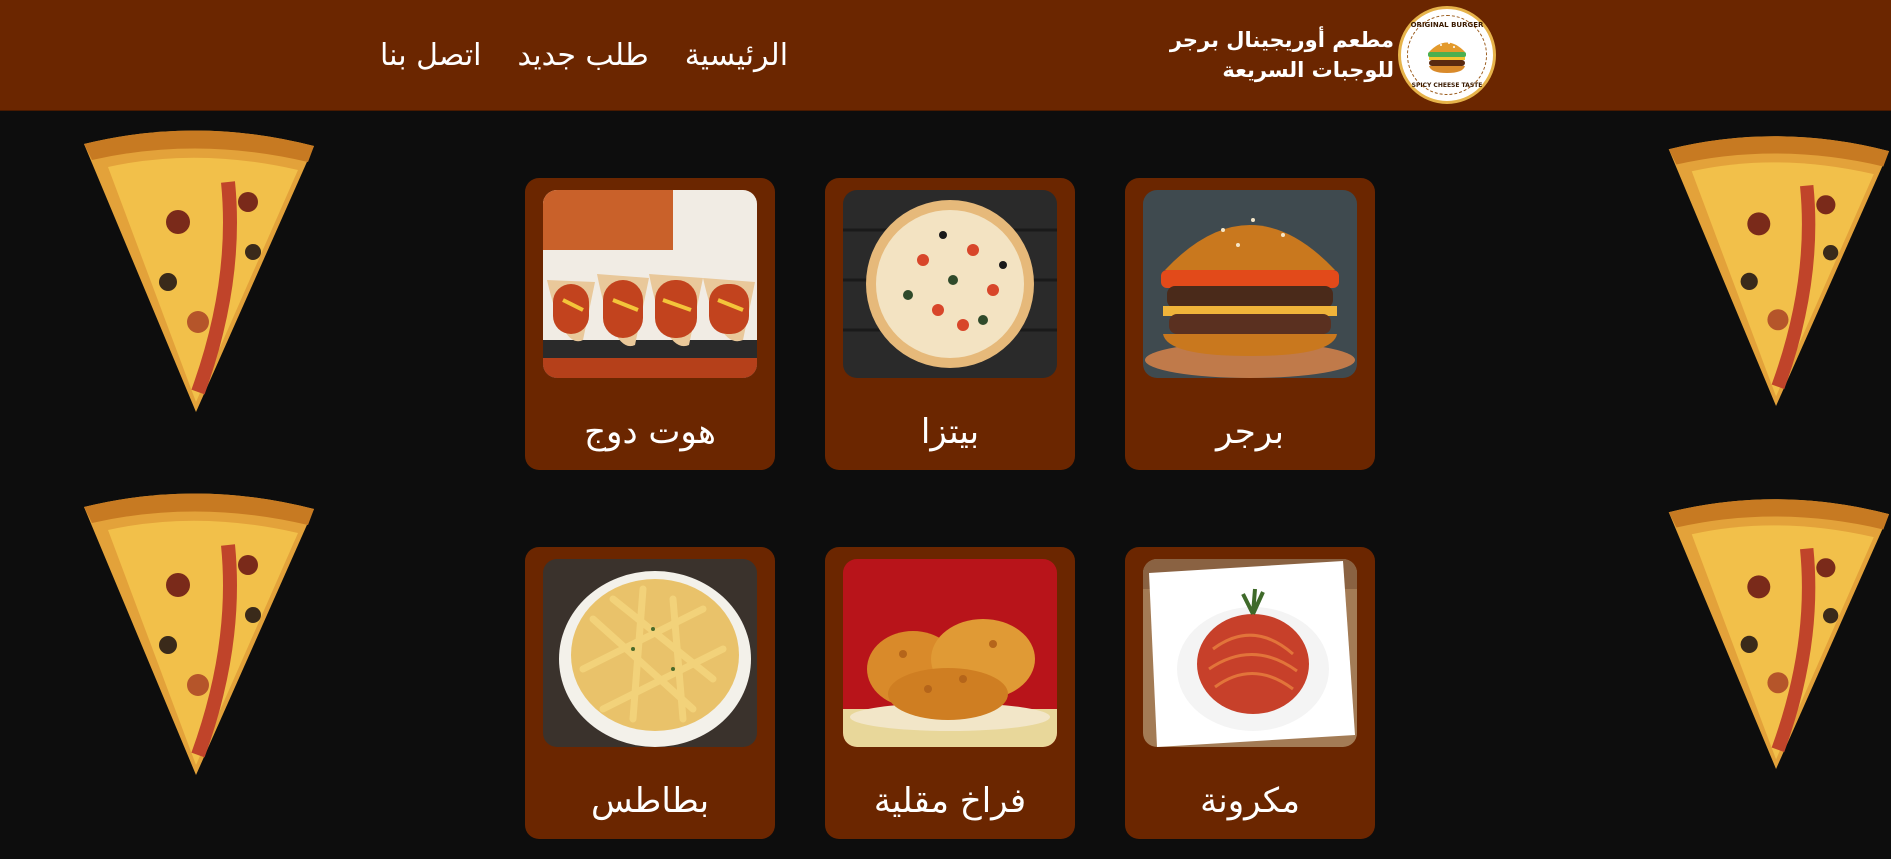 The image size is (1891, 859). Describe the element at coordinates (431, 55) in the screenshot. I see `nav-contact: اتصل بنا` at that location.